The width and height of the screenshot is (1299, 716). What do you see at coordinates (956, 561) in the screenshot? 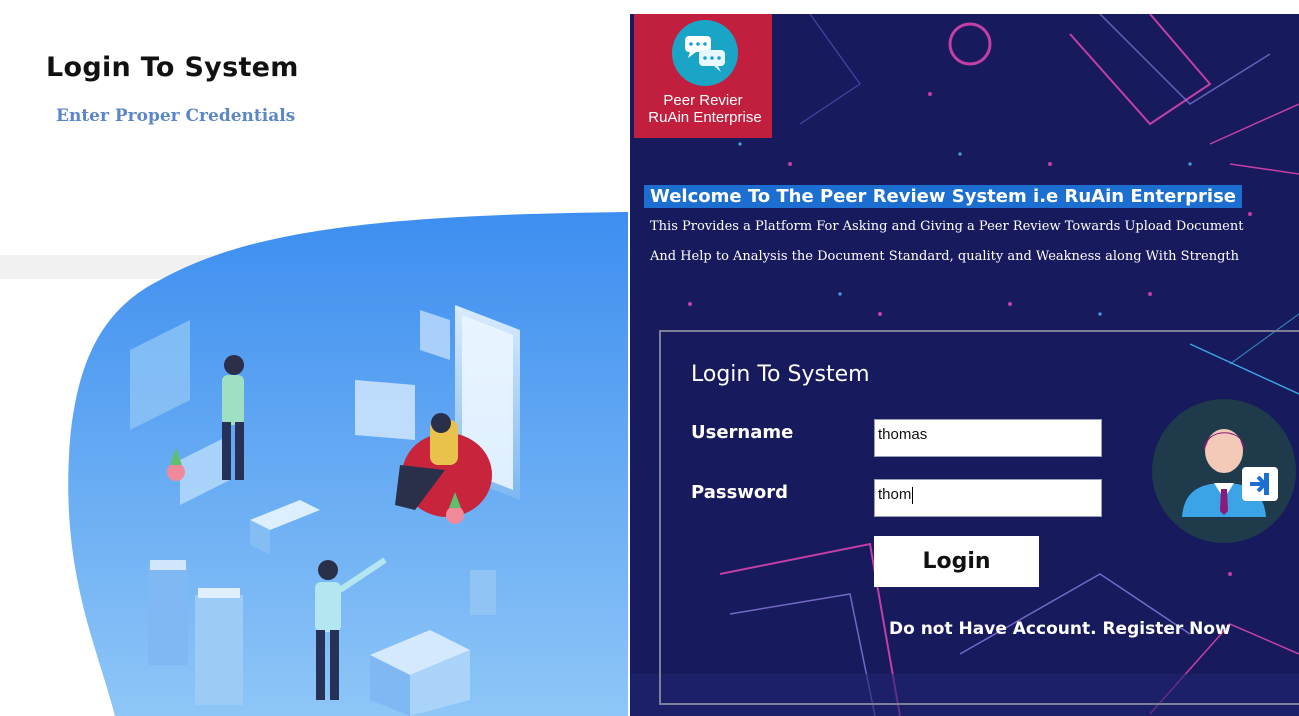
I see `login-button: Login` at bounding box center [956, 561].